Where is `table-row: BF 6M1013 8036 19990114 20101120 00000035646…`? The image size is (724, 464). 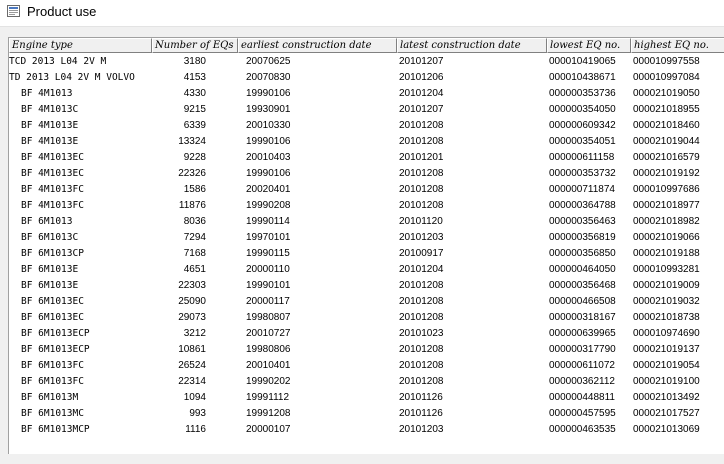
table-row: BF 6M1013 8036 19990114 20101120 00000035646… is located at coordinates (366, 222).